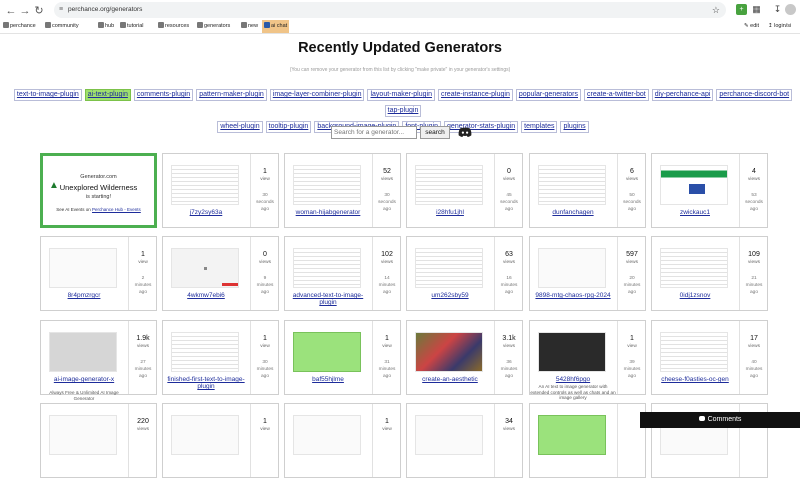  I want to click on generator-card: create-an-aesthetic 3.1k views 36 minutes ago, so click(464, 357).